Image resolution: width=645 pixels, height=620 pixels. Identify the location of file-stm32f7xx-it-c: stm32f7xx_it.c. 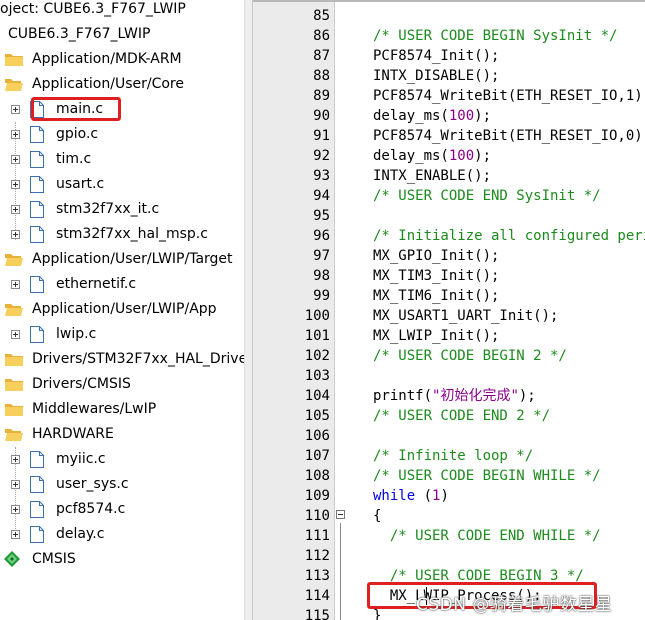
(120, 209).